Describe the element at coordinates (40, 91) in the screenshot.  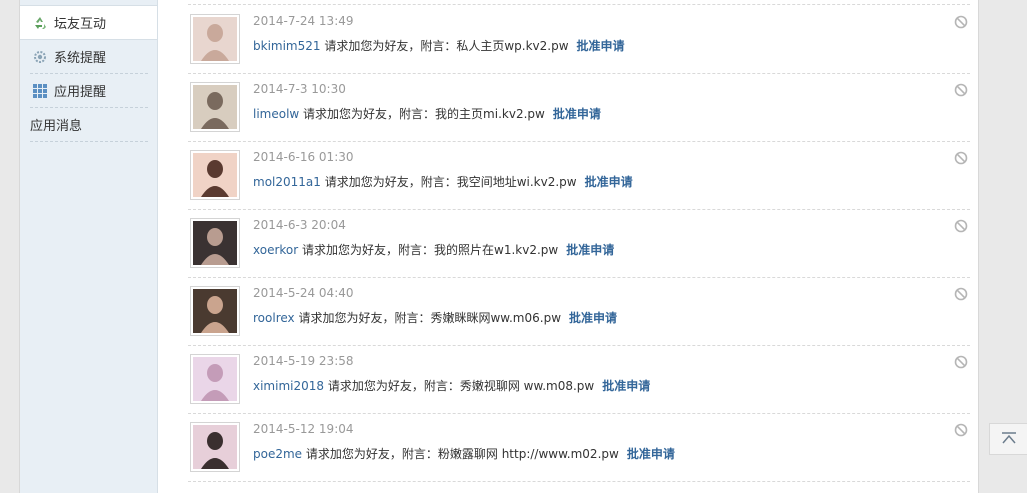
I see `grid-icon` at that location.